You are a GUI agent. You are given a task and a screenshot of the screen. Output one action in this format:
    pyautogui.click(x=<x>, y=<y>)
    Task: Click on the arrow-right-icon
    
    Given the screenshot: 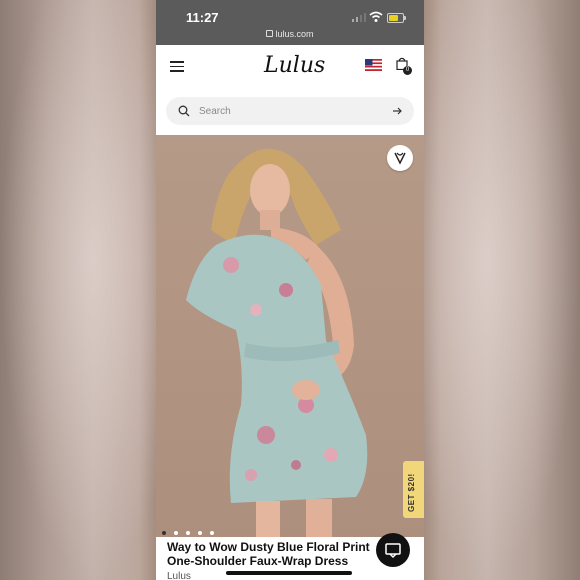 What is the action you would take?
    pyautogui.click(x=397, y=111)
    